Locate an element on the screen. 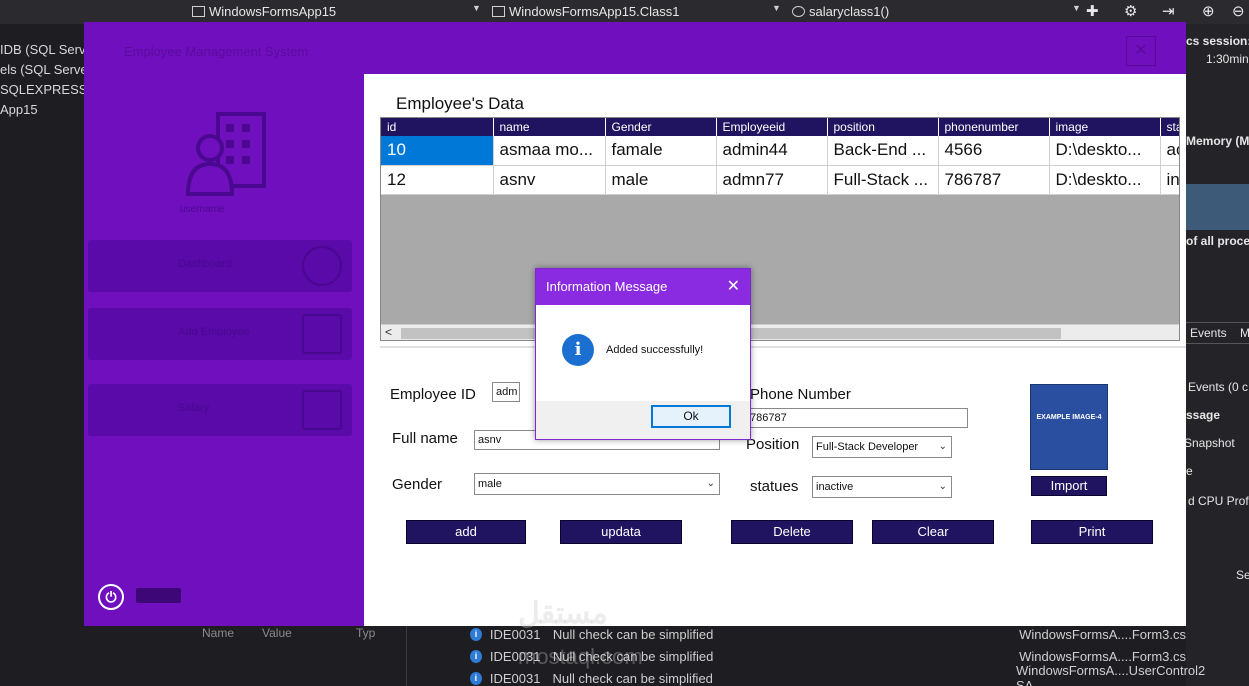 Image resolution: width=1249 pixels, height=686 pixels. column-header: phonenumber is located at coordinates (994, 127).